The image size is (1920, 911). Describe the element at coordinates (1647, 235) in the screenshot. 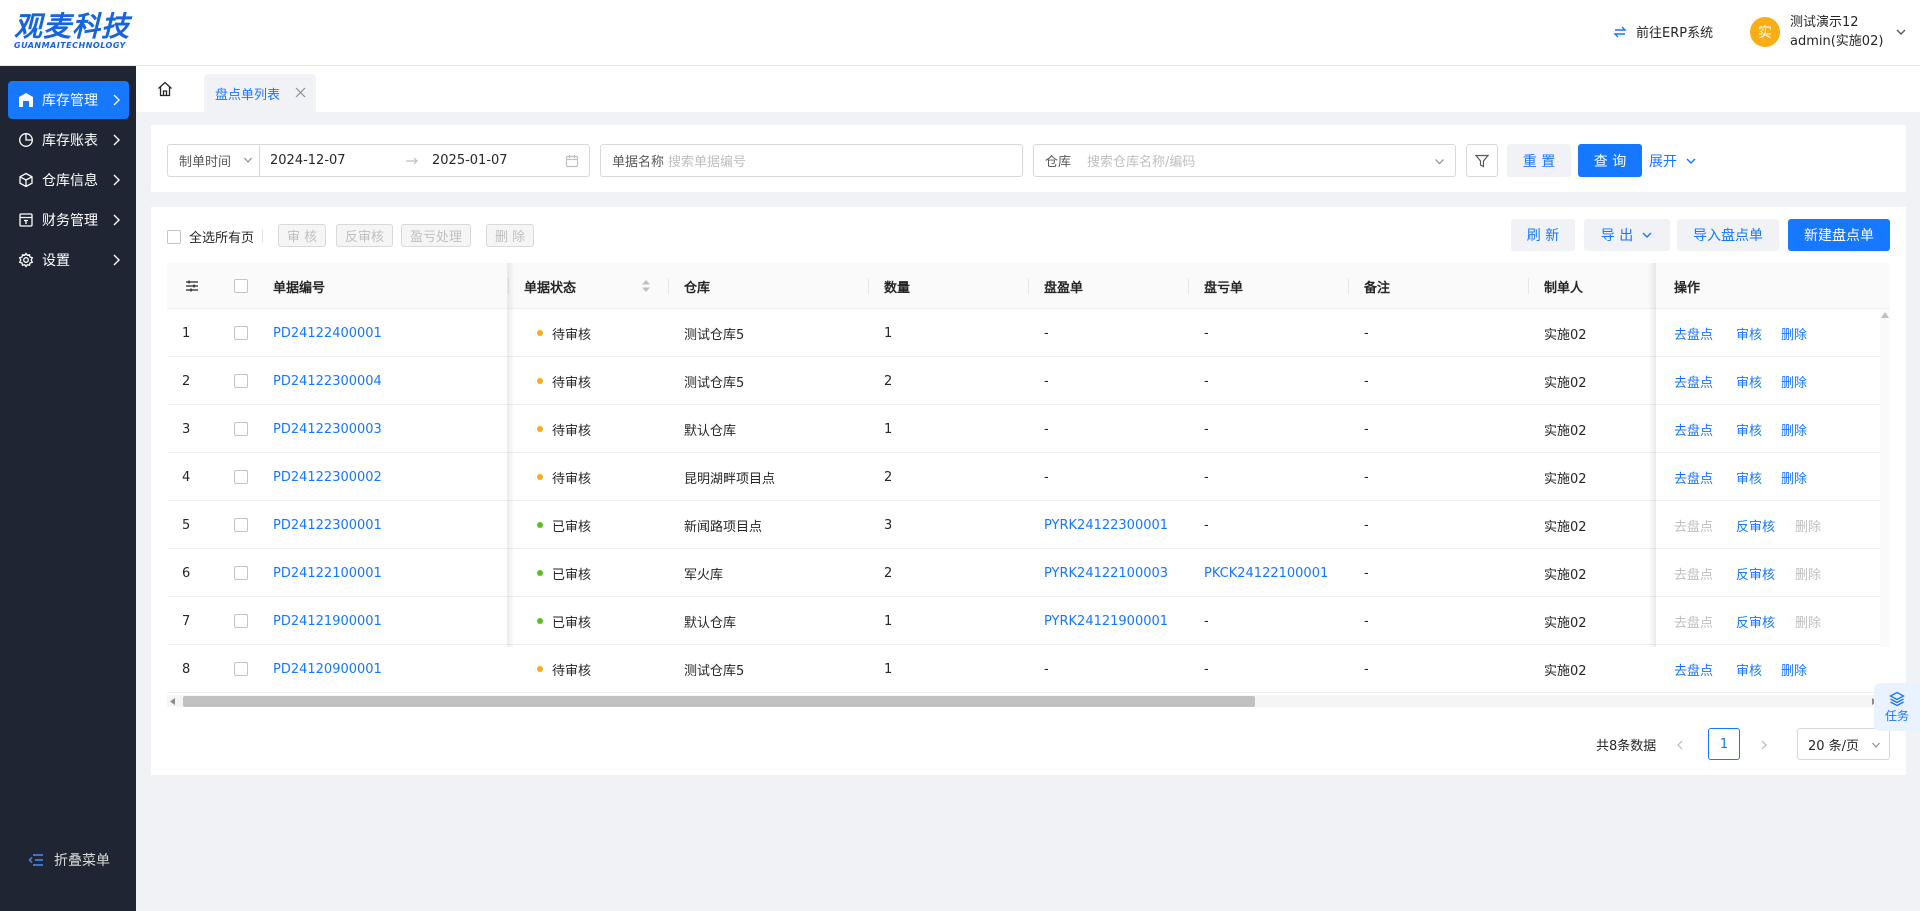

I see `chevron-down-icon` at that location.